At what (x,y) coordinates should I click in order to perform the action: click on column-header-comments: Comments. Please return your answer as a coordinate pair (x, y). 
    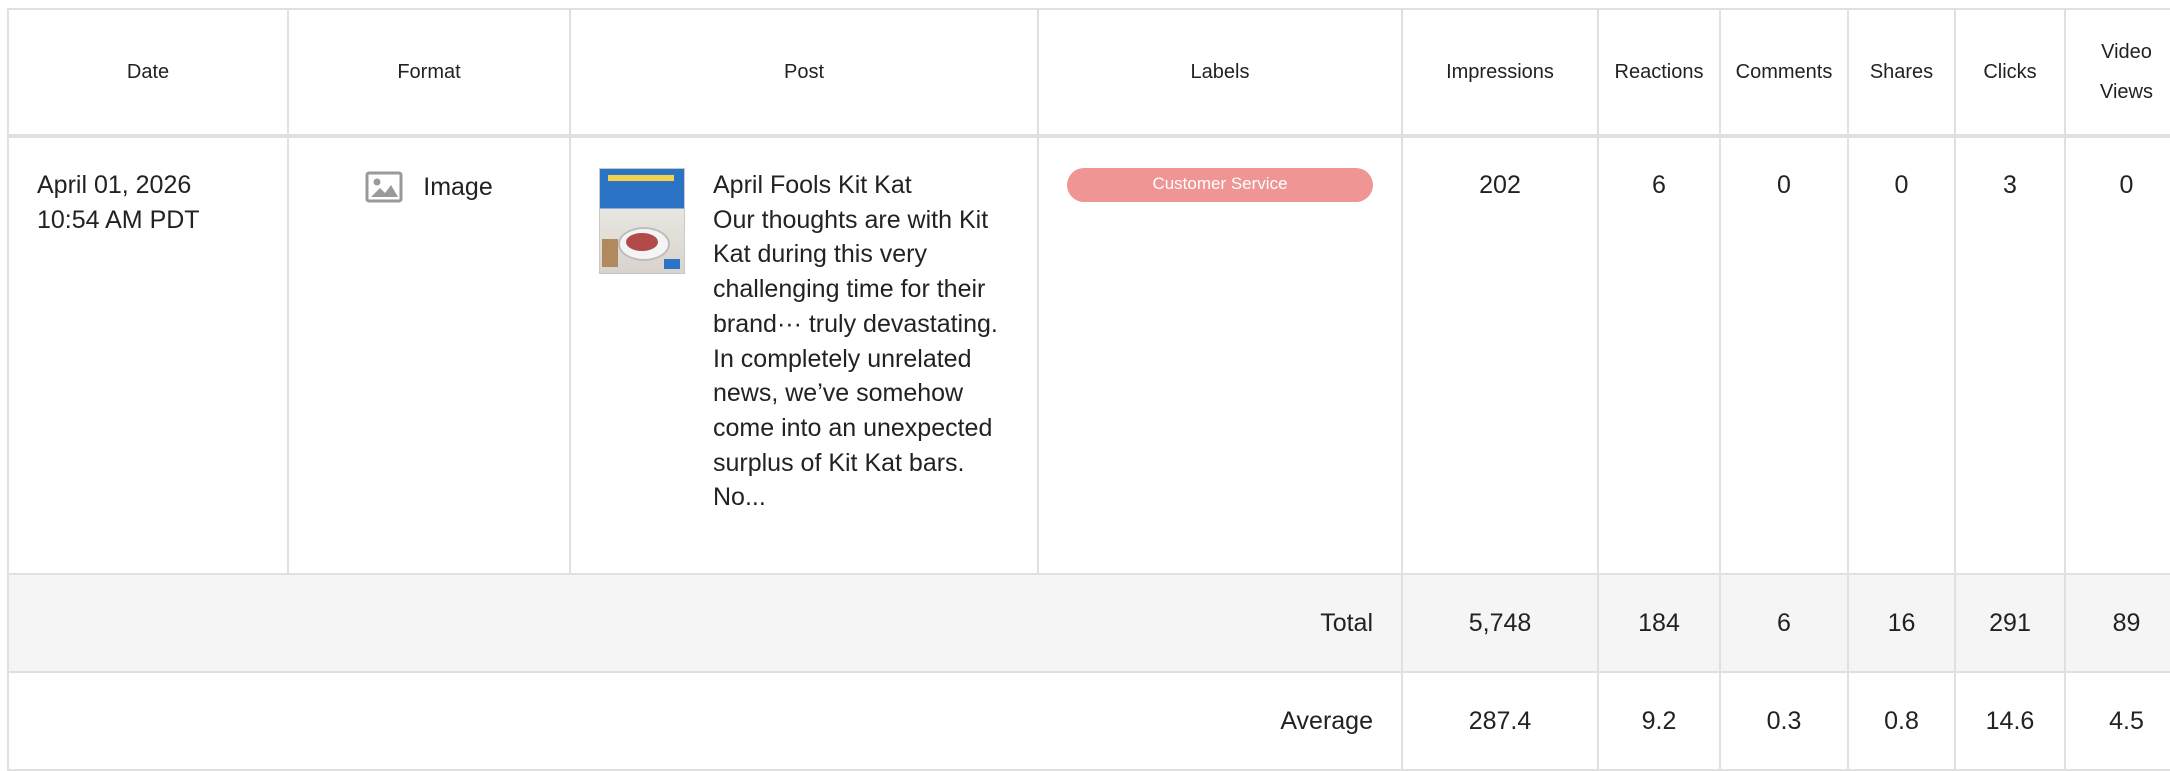
    Looking at the image, I should click on (1784, 72).